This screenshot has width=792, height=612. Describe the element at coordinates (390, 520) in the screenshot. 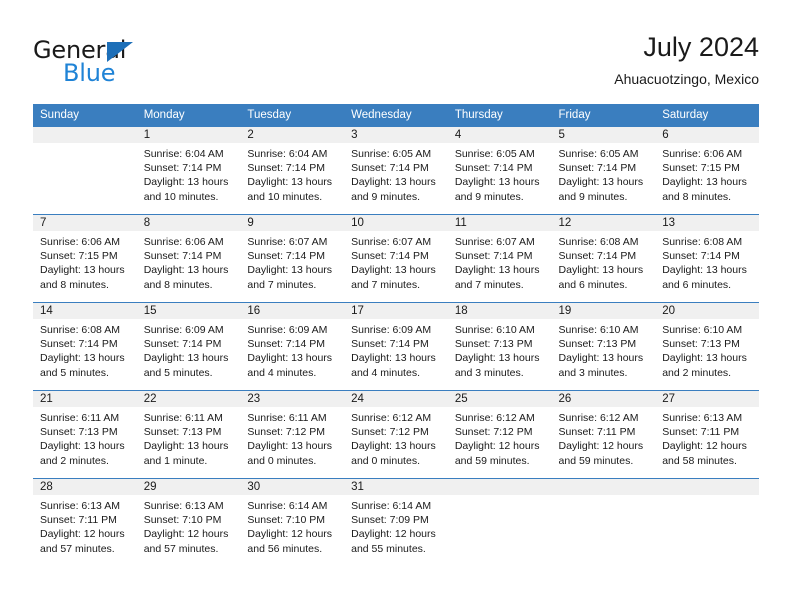

I see `sunset-text: Sunset: 7:09 PM` at that location.